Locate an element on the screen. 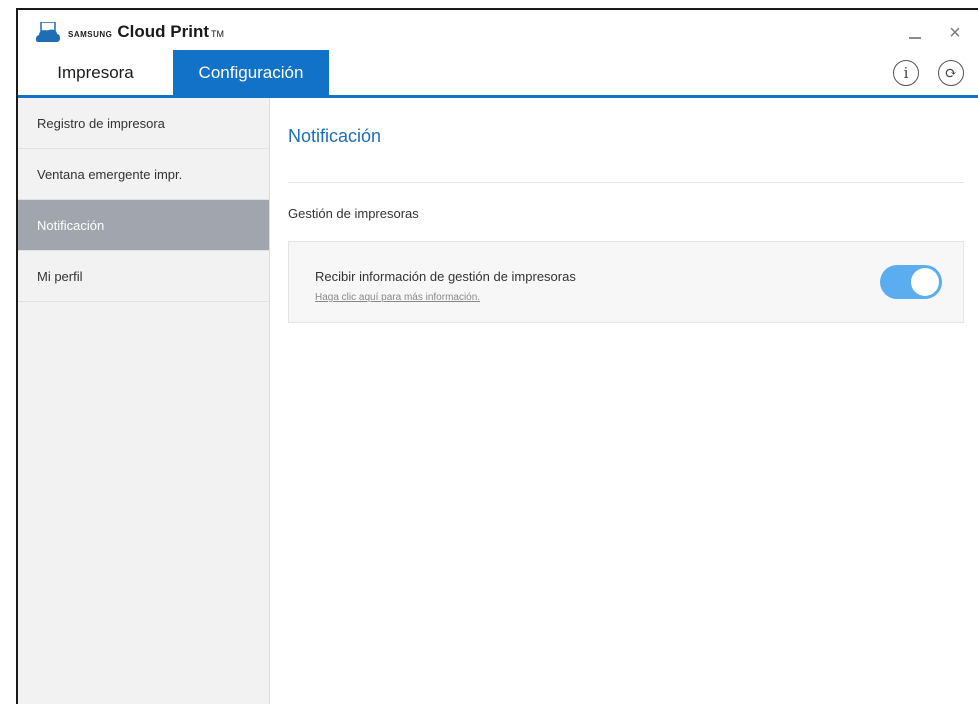 This screenshot has height=704, width=978. close-icon: × is located at coordinates (955, 32).